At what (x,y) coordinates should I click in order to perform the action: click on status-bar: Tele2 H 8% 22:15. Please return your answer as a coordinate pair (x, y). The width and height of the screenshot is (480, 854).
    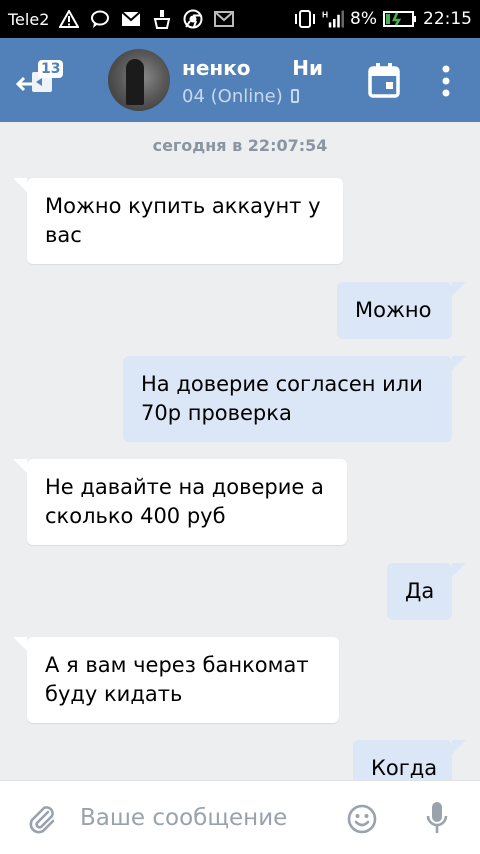
    Looking at the image, I should click on (240, 19).